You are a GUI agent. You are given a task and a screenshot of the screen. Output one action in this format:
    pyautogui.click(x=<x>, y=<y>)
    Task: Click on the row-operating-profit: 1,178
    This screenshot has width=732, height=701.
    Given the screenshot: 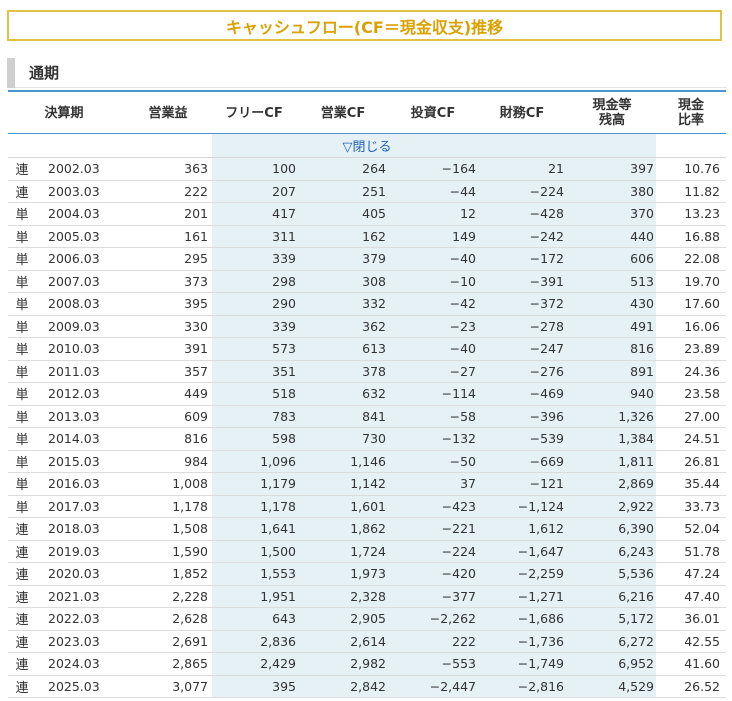 What is the action you would take?
    pyautogui.click(x=190, y=506)
    